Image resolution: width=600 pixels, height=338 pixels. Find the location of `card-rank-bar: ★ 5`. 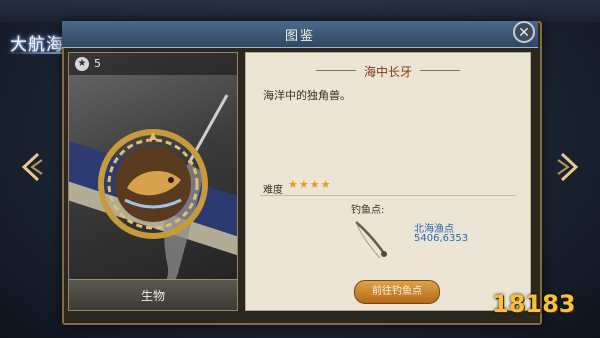

card-rank-bar: ★ 5 is located at coordinates (153, 64).